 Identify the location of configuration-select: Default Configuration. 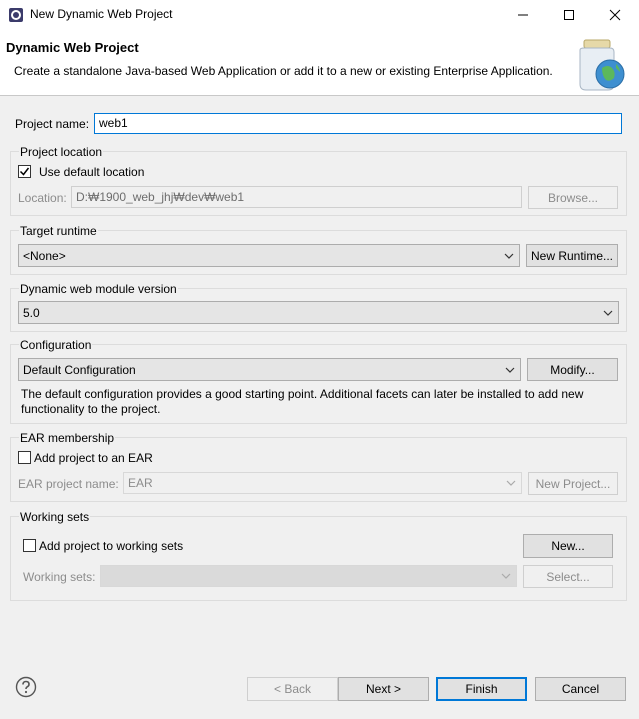
(269, 369).